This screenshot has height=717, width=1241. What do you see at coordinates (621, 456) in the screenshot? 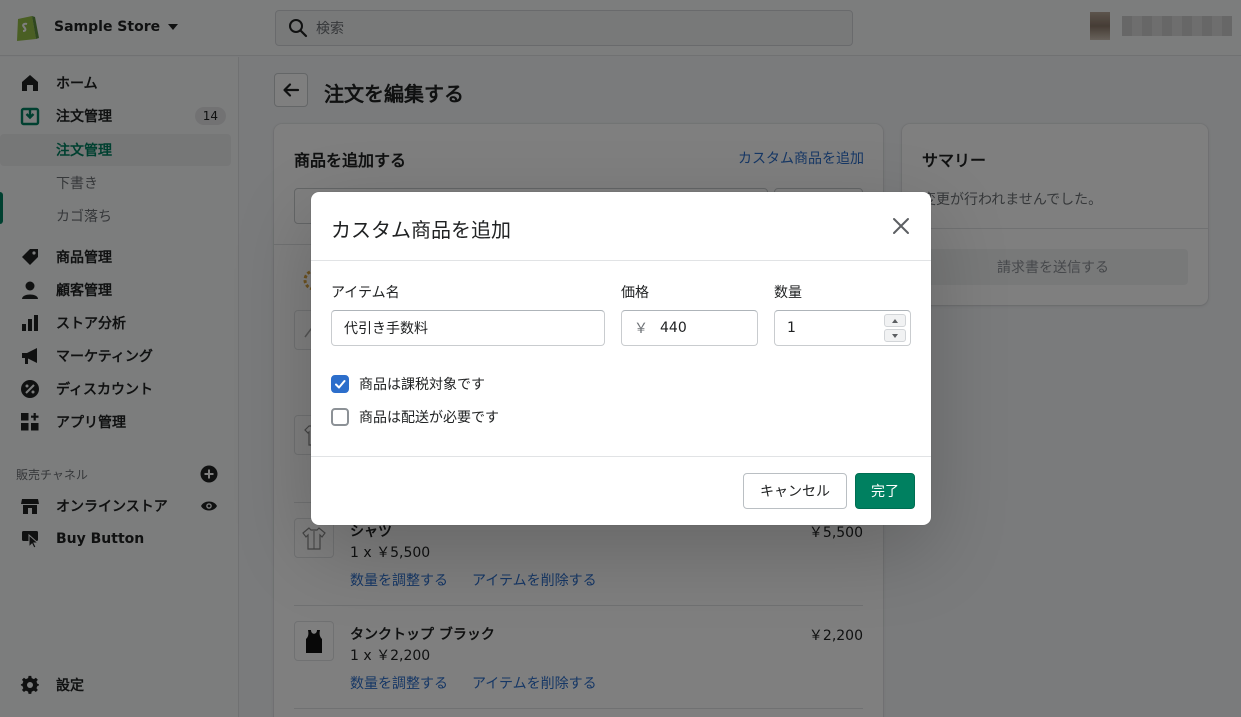
I see `modal-footer-divider` at bounding box center [621, 456].